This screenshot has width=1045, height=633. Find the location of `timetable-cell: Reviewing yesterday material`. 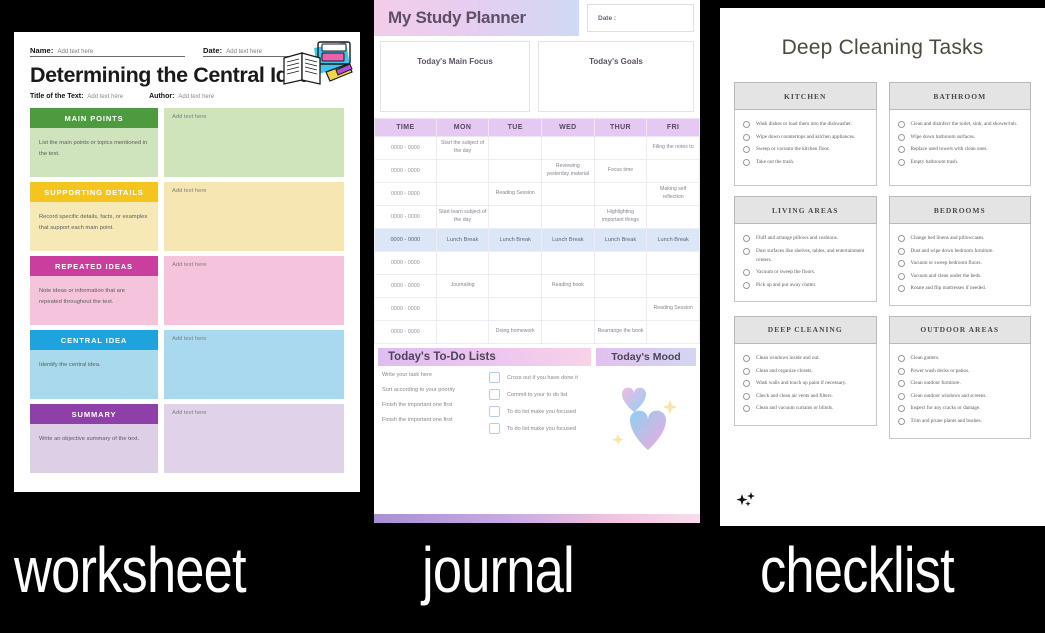

timetable-cell: Reviewing yesterday material is located at coordinates (568, 171).